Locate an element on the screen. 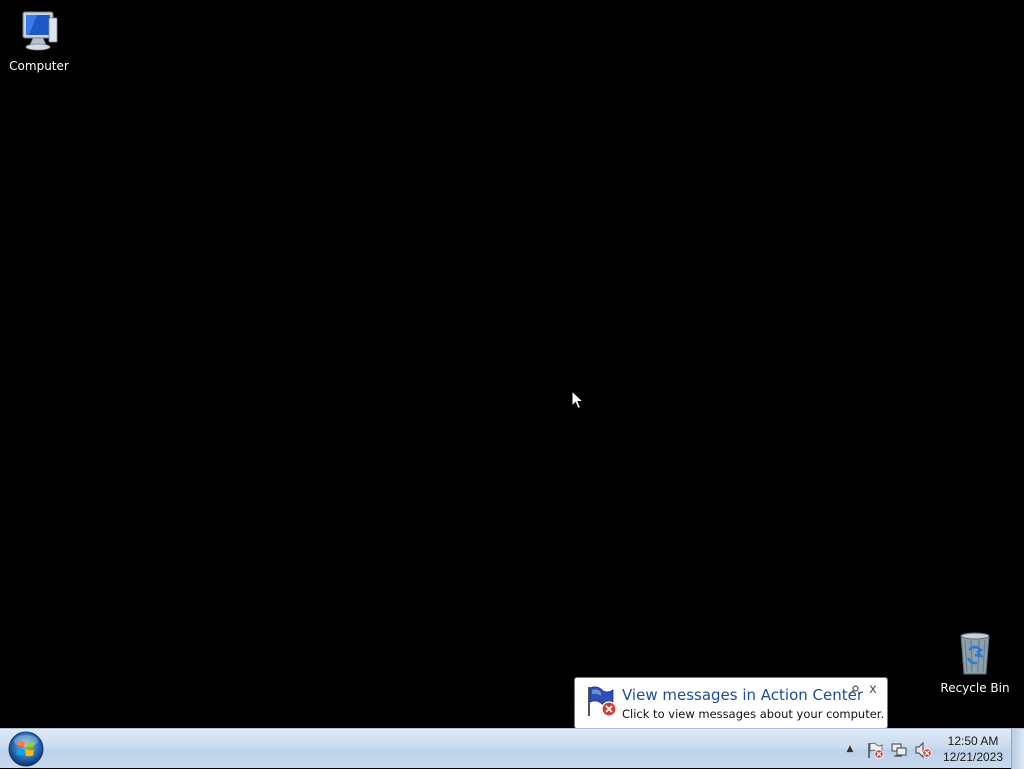 This screenshot has height=769, width=1024. recycle-bin-icon is located at coordinates (975, 653).